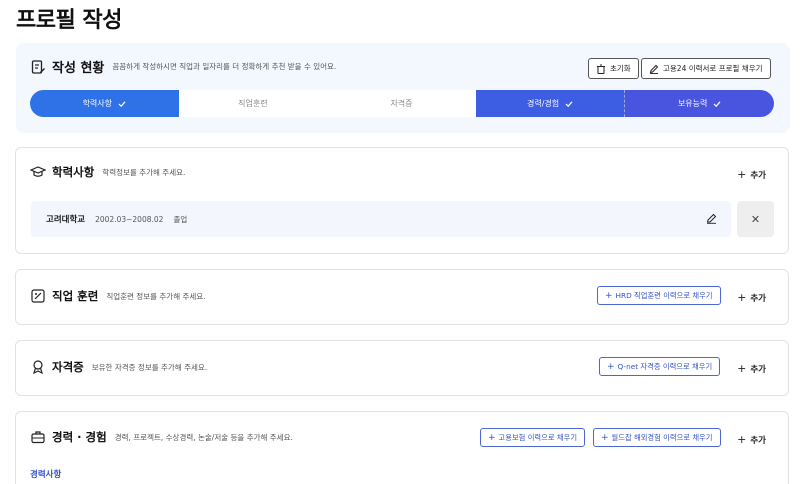 The image size is (800, 484). I want to click on fill-from-resume-button: 고용24 이력서로 프로필 채우기, so click(706, 68).